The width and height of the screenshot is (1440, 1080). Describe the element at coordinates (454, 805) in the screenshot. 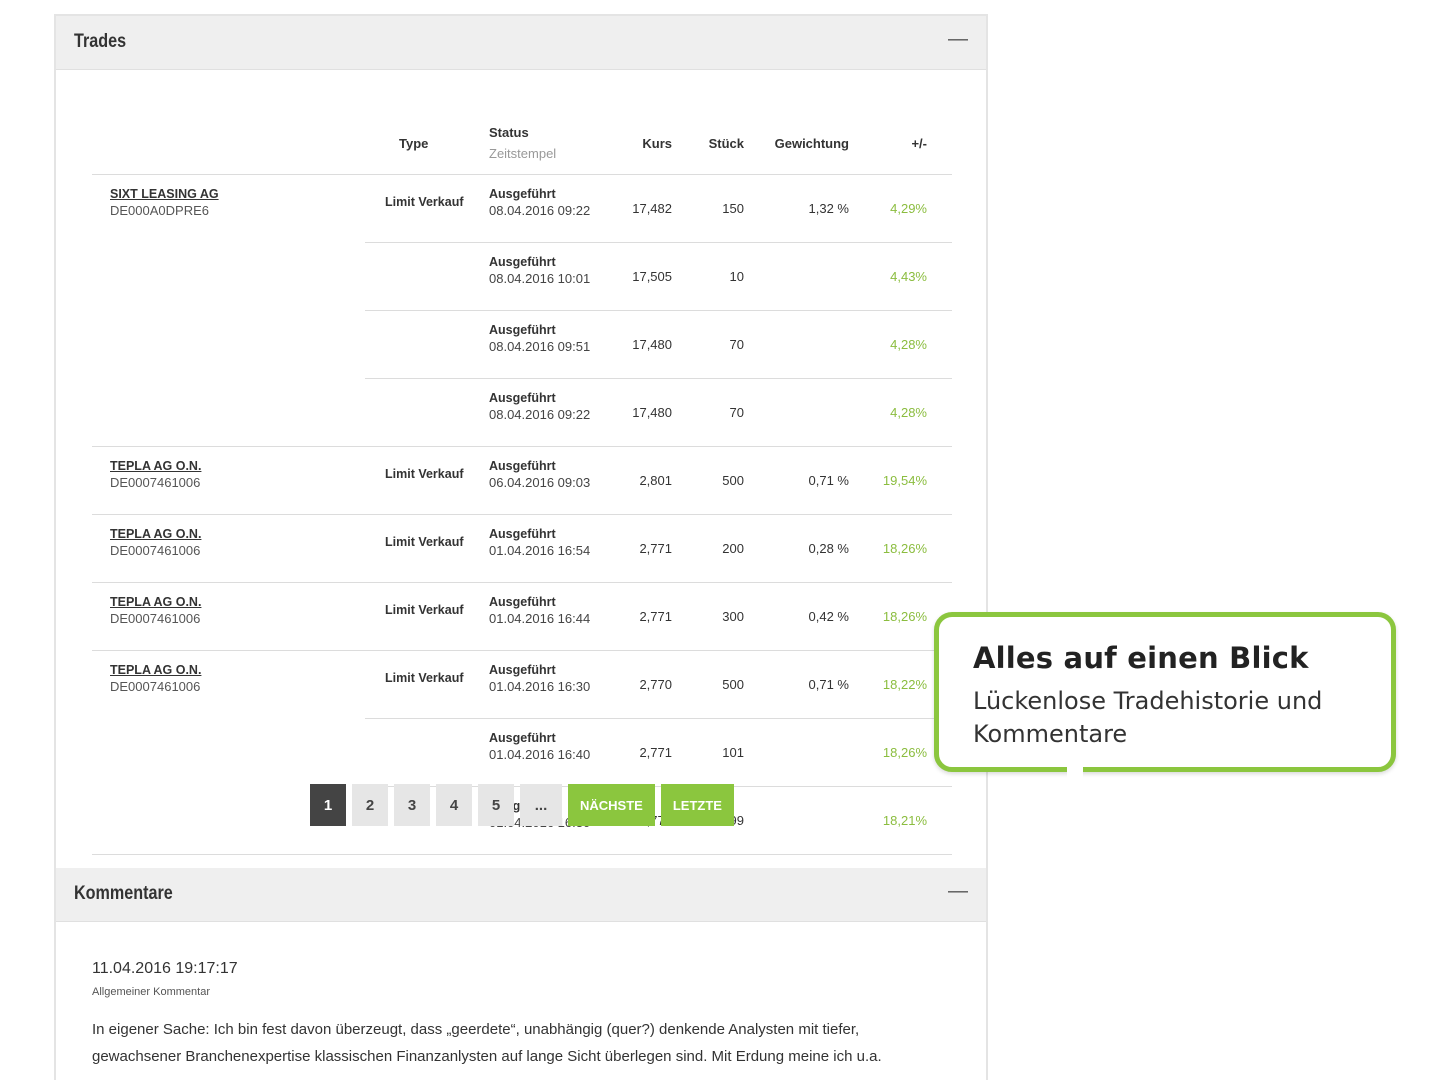

I see `page-4-button: 4` at that location.